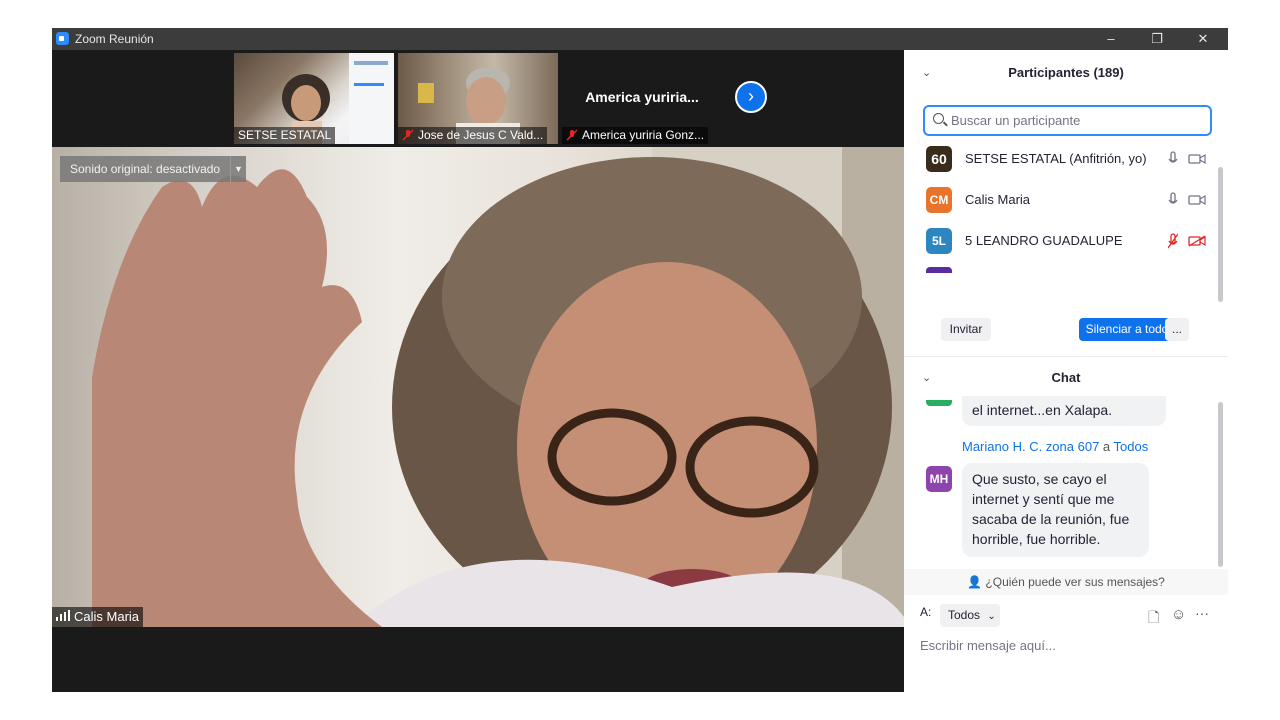  What do you see at coordinates (1044, 240) in the screenshot?
I see `participant-name: 5 LEANDRO GUADALUPE` at bounding box center [1044, 240].